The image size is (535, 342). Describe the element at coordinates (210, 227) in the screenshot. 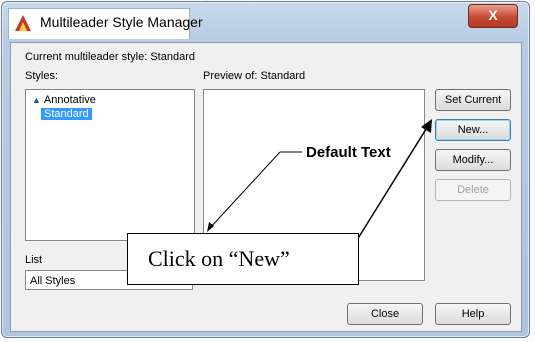

I see `leader-arrowhead-icon` at that location.